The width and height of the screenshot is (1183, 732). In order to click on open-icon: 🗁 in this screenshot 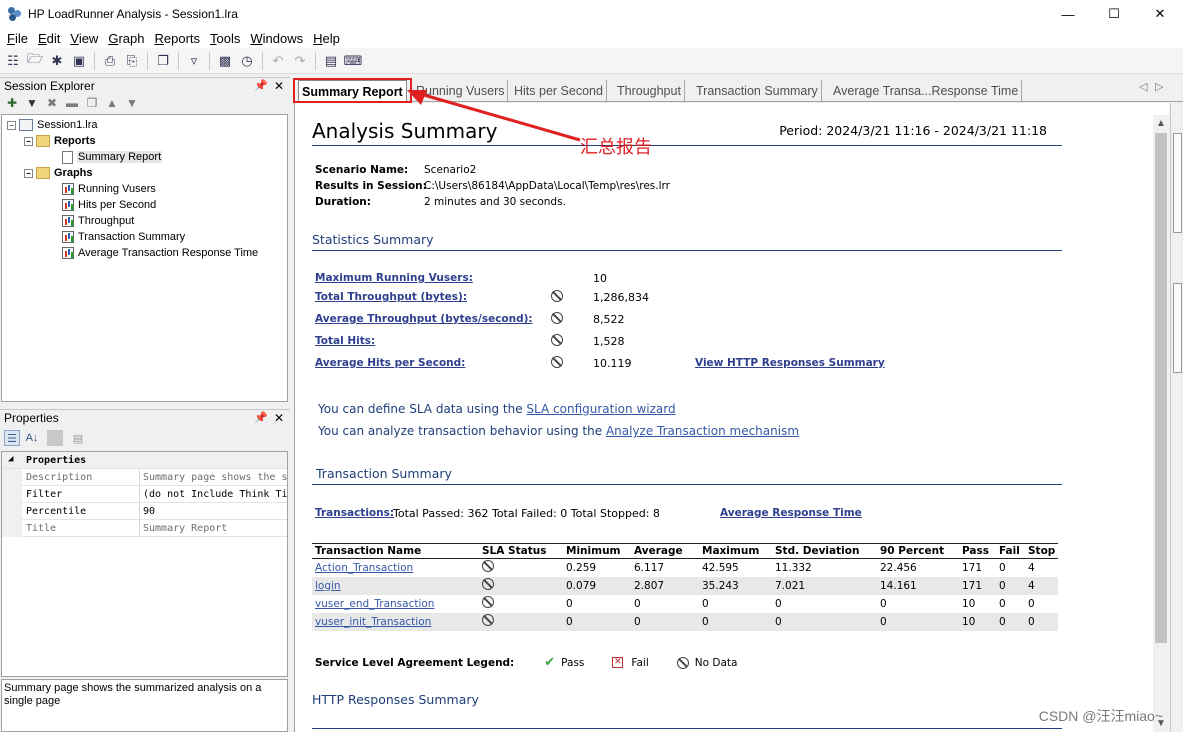, I will do `click(35, 61)`.